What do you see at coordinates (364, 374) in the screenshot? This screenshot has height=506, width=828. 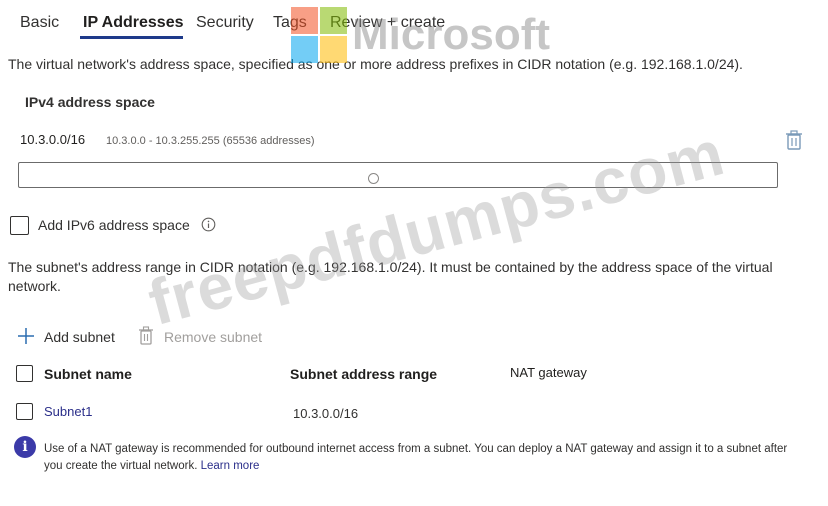 I see `column-header-subnet-range: Subnet address range` at bounding box center [364, 374].